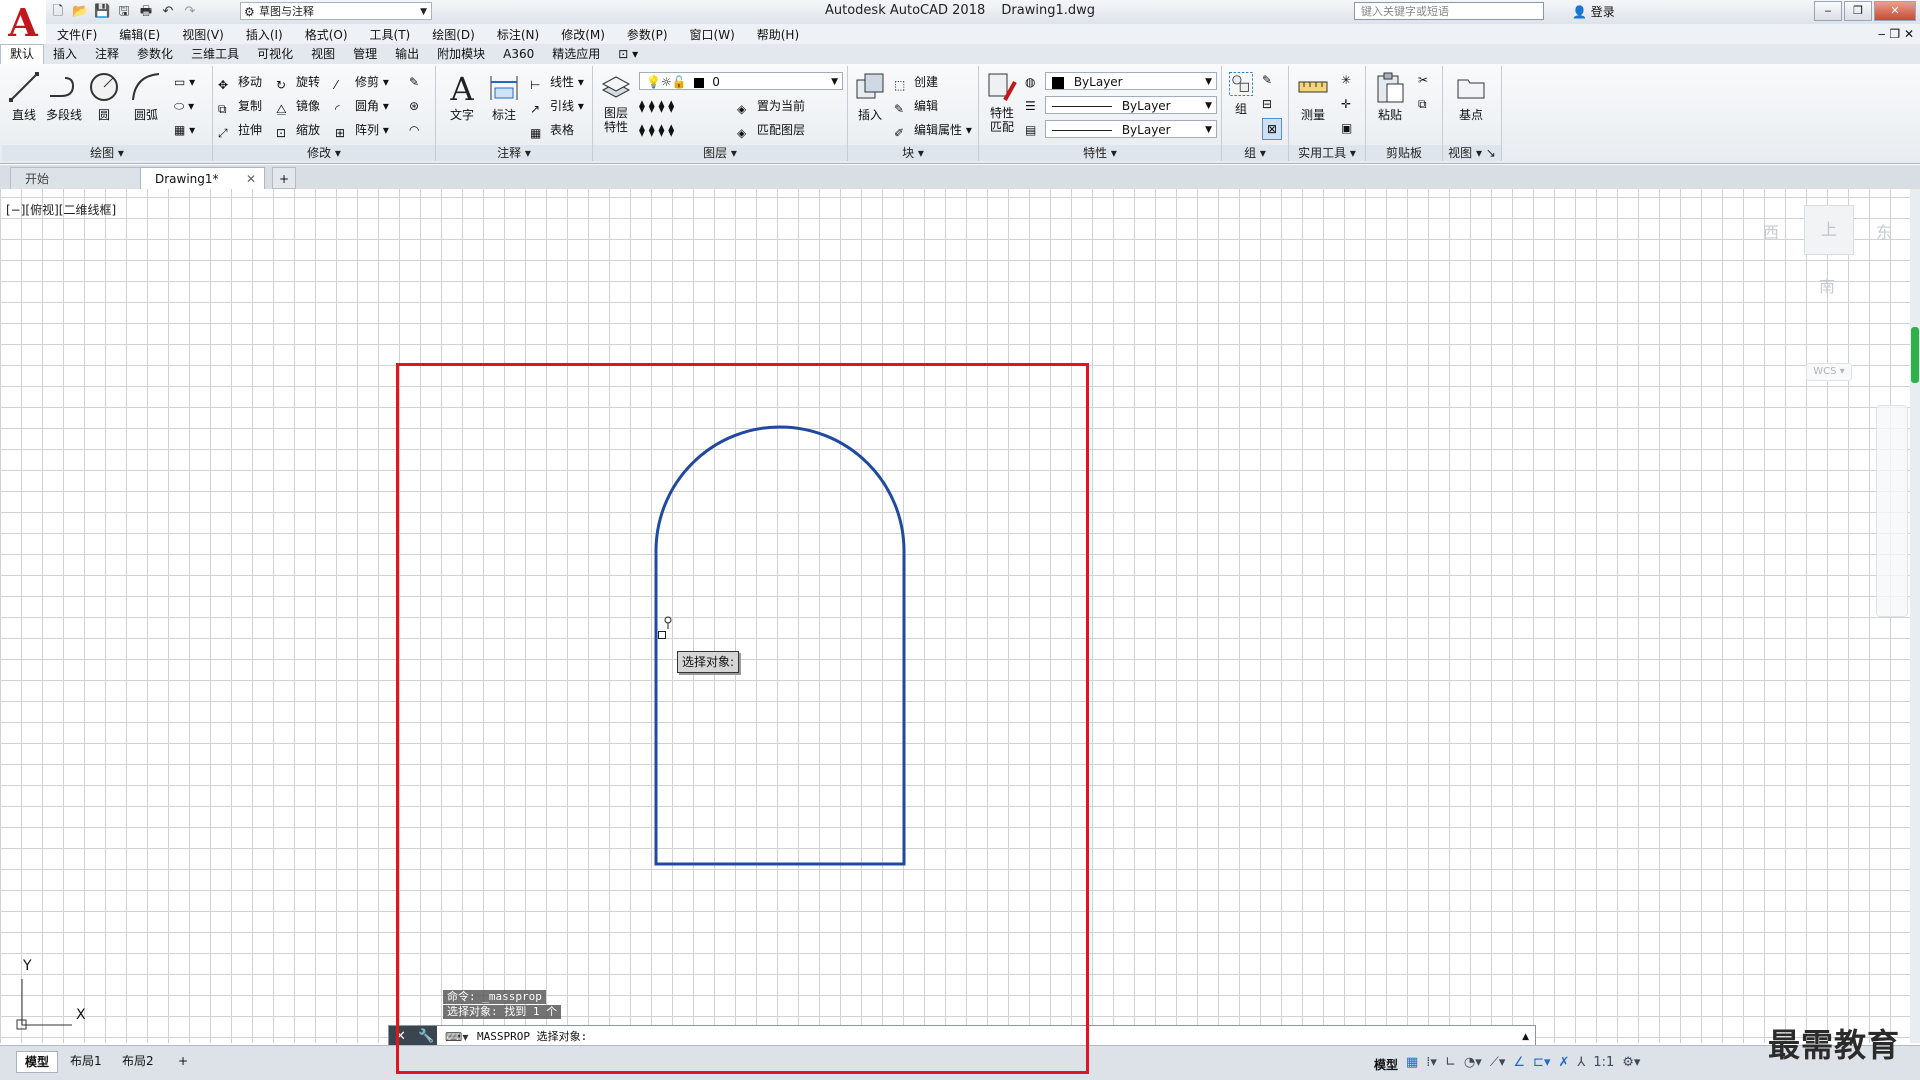  I want to click on undo-icon: ↶, so click(168, 12).